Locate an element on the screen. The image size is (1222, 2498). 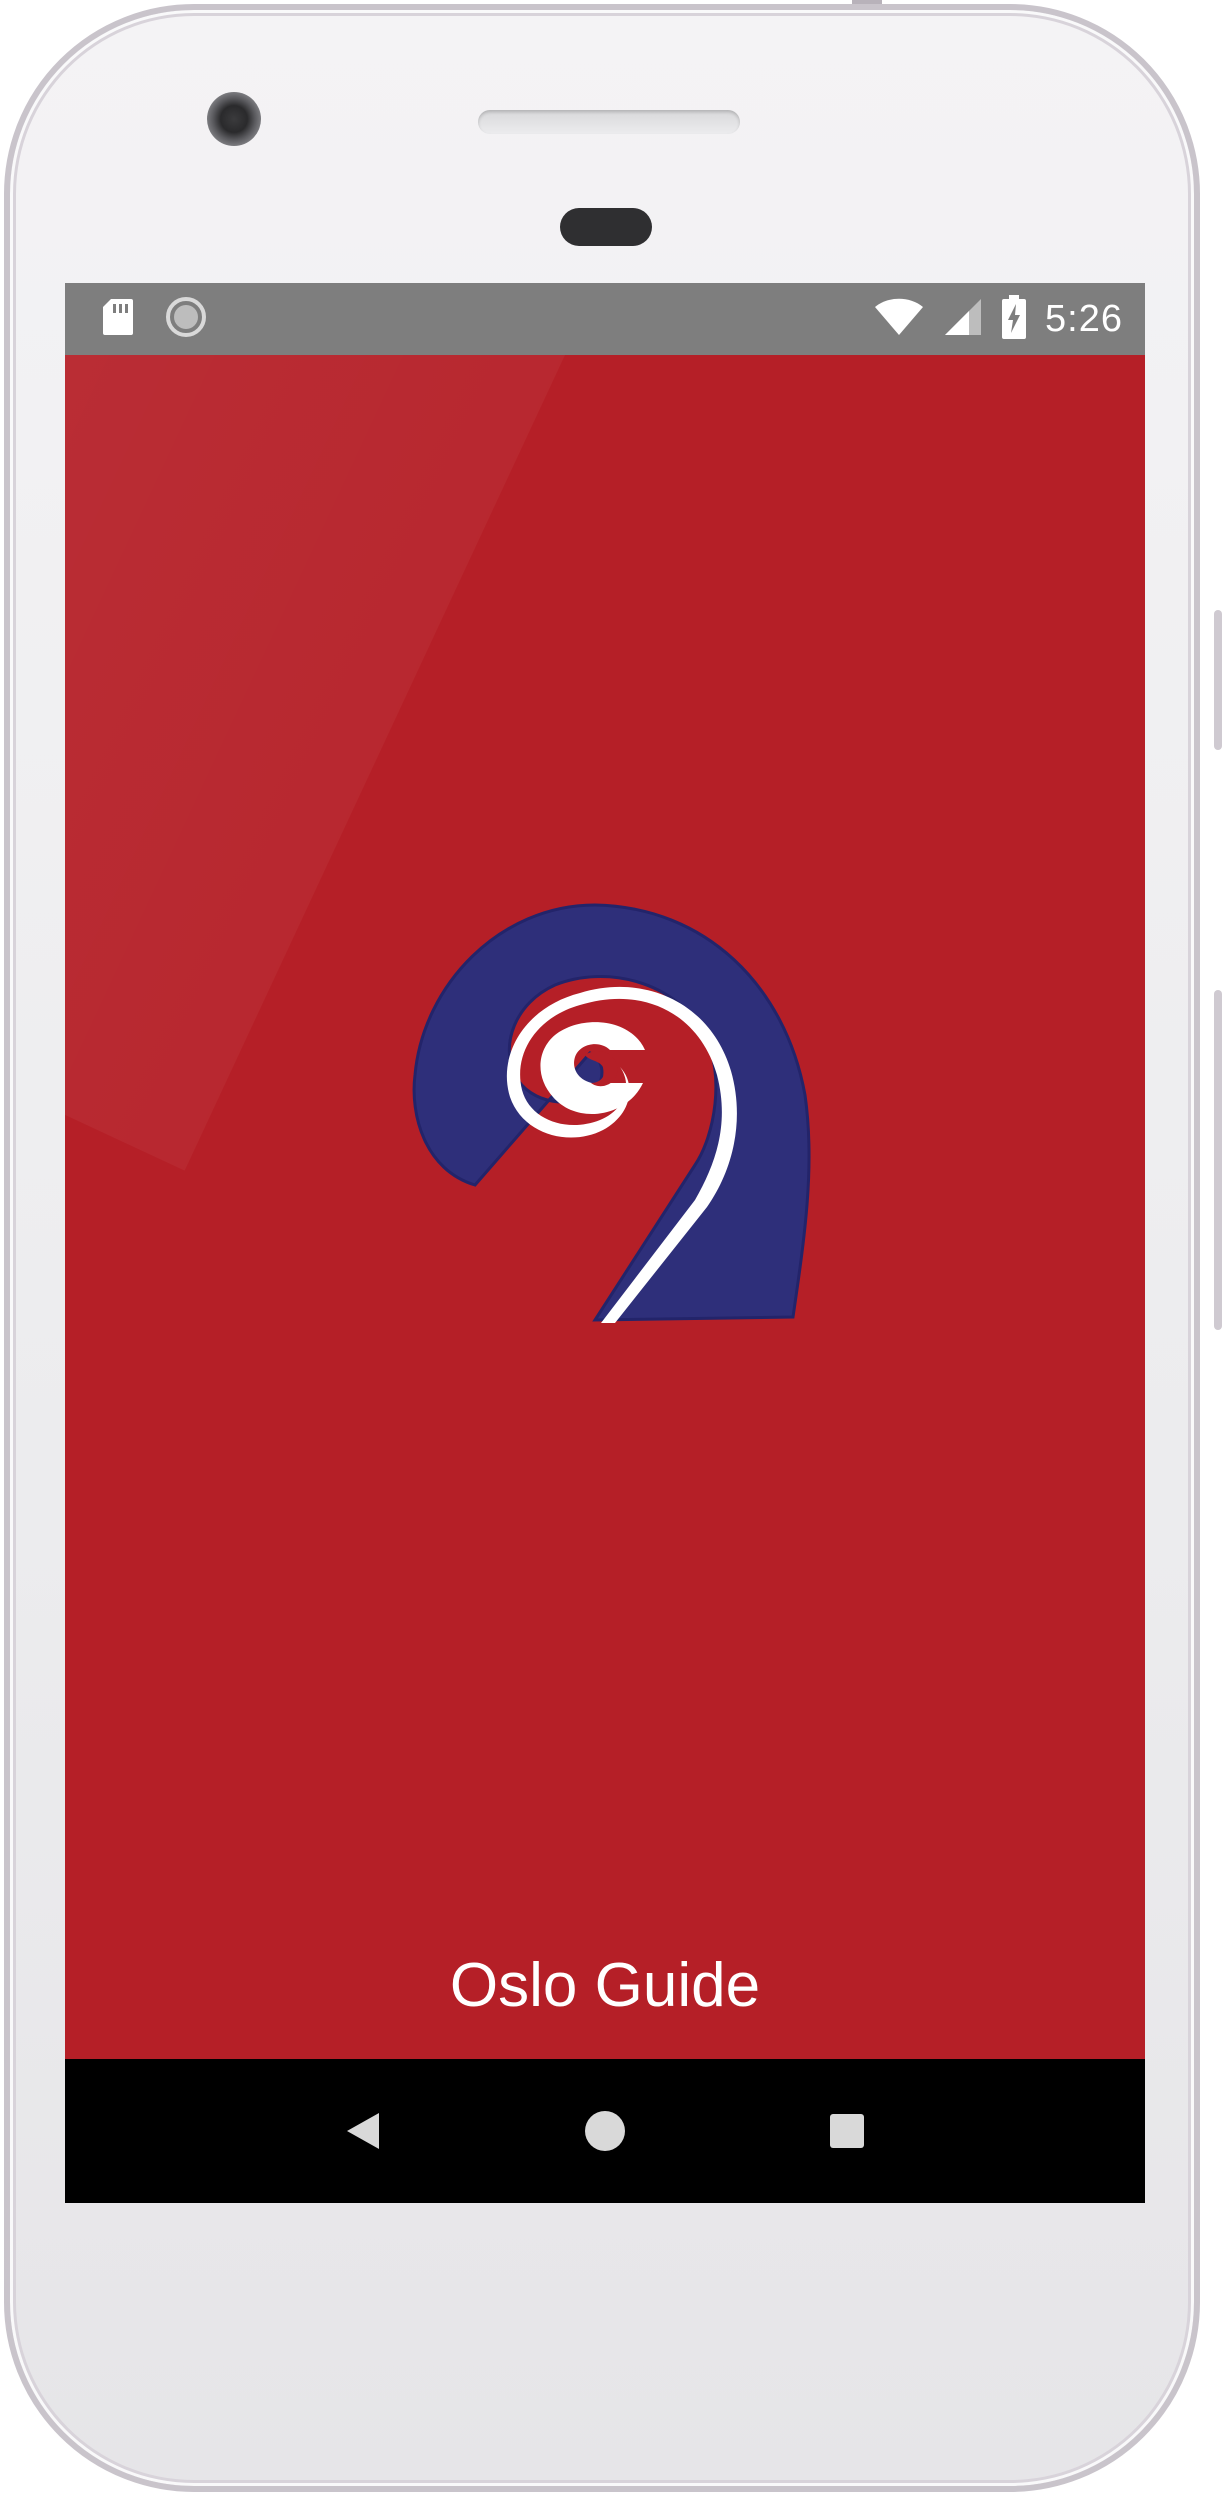
navigation-bar is located at coordinates (605, 2131).